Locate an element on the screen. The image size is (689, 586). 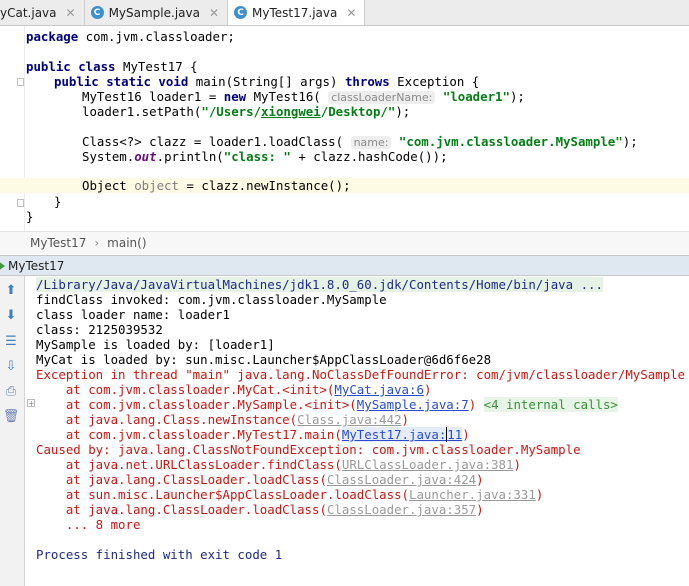
code-line: package com.jvm.classloader; is located at coordinates (130, 36).